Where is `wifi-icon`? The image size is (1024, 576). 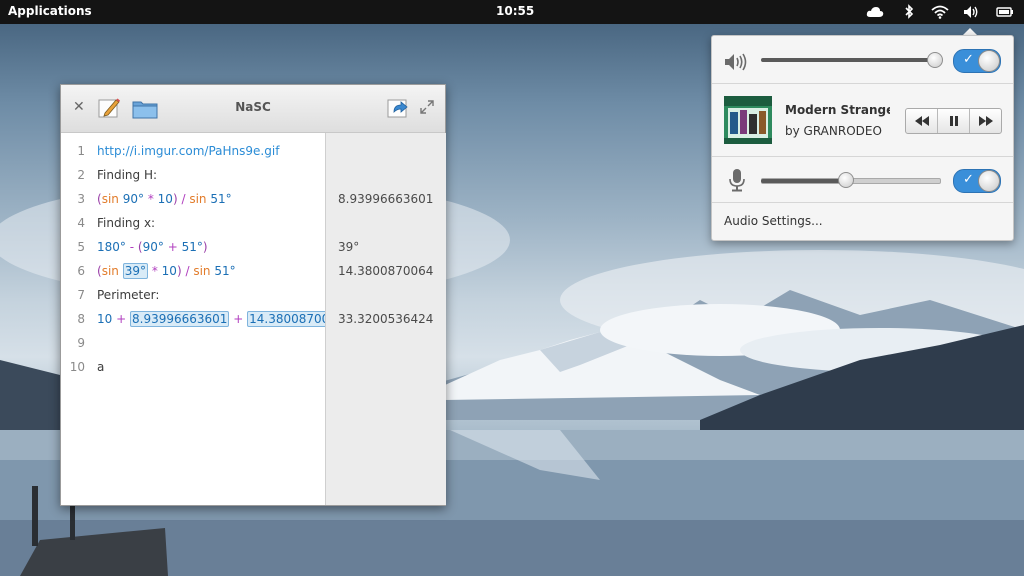 wifi-icon is located at coordinates (940, 12).